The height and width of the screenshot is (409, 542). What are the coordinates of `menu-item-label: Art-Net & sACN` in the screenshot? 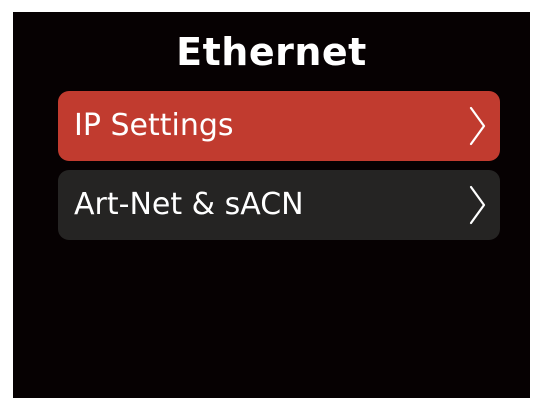 It's located at (189, 204).